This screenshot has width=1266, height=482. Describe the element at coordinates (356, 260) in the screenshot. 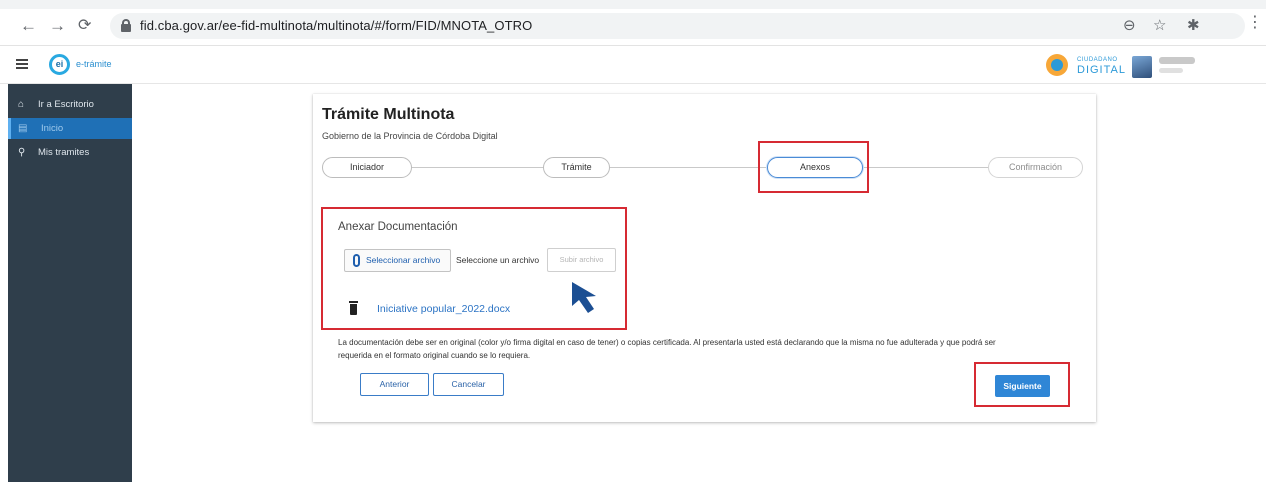

I see `paperclip-icon` at that location.